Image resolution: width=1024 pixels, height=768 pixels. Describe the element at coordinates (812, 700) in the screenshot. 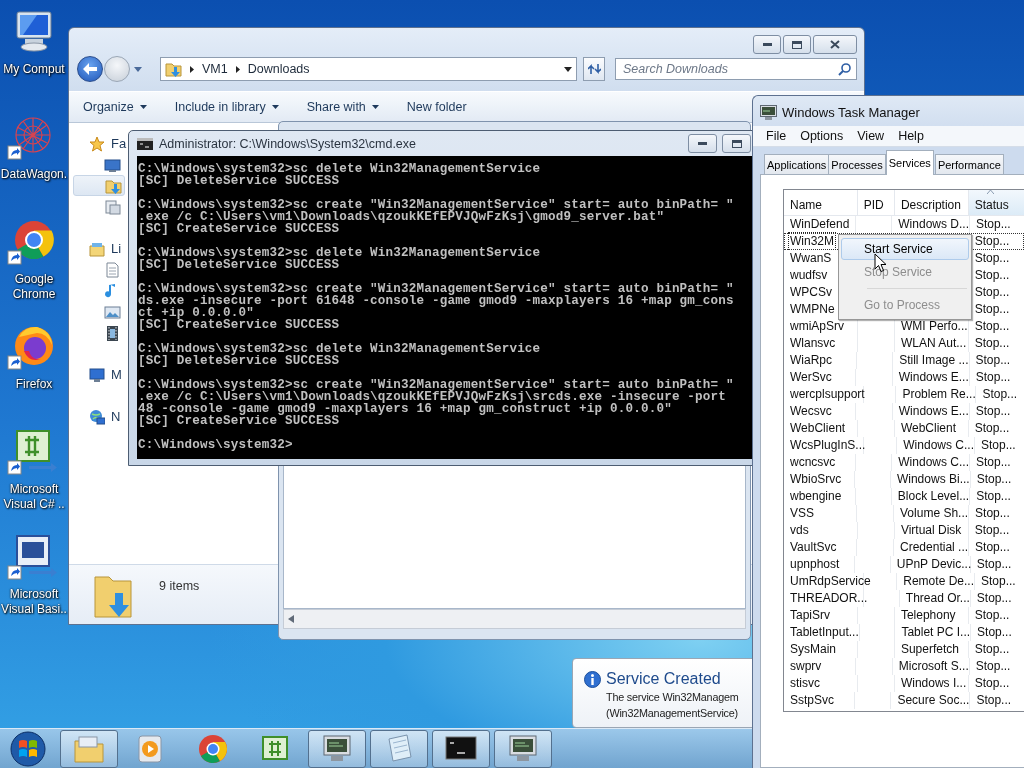

I see `table-cell: SstpSvc` at that location.